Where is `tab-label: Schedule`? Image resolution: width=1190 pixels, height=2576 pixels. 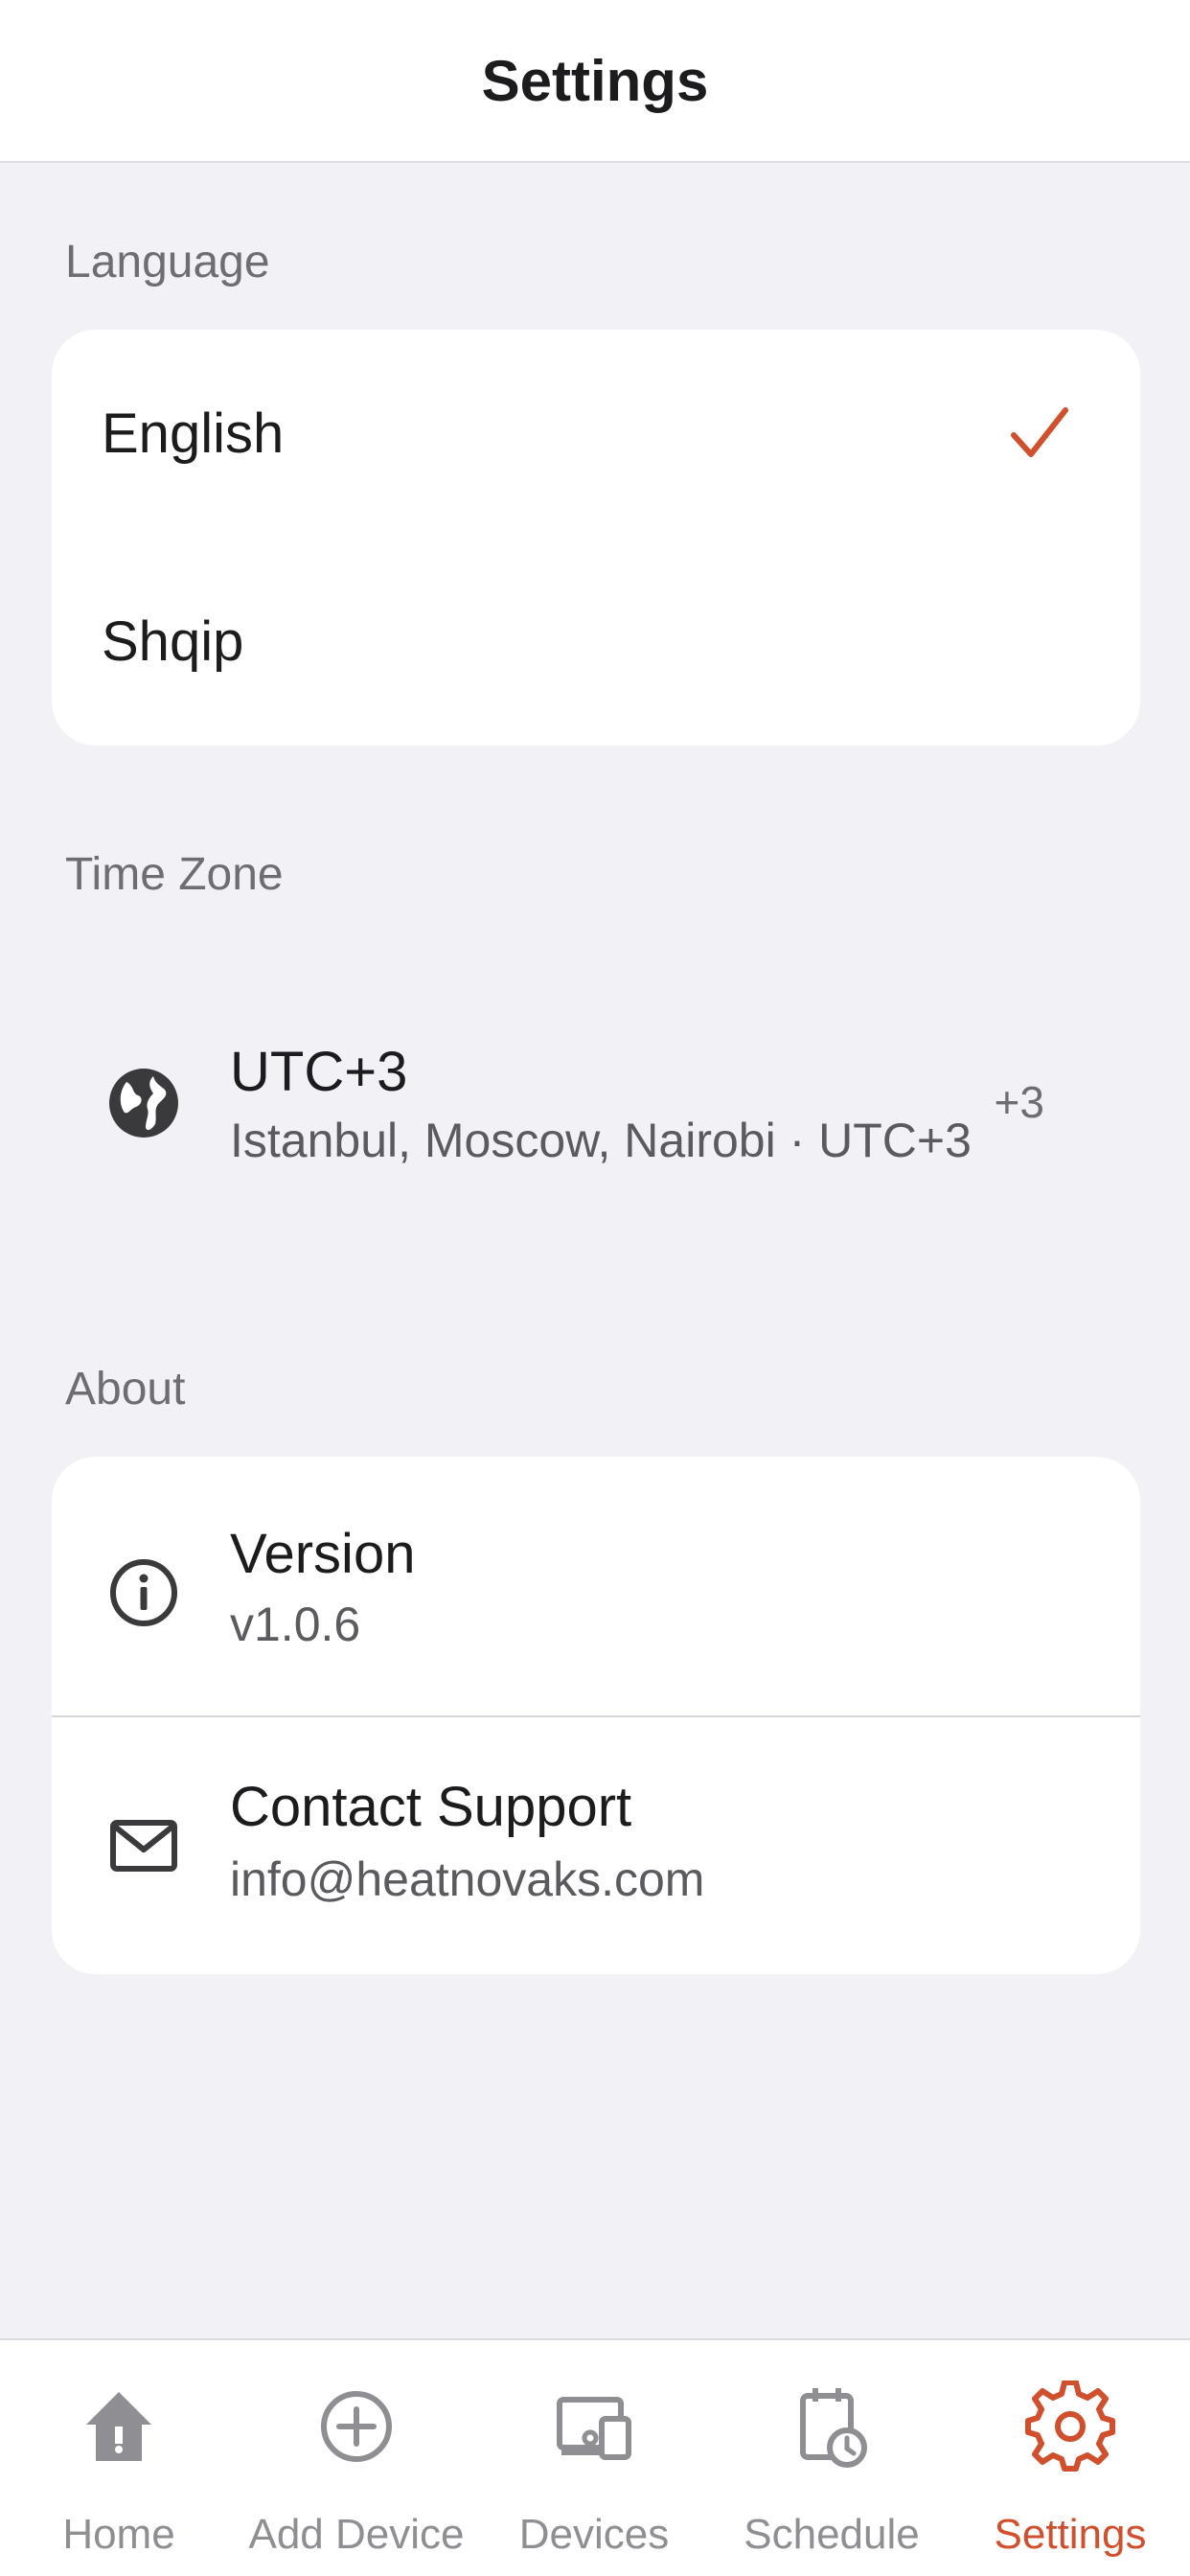
tab-label: Schedule is located at coordinates (832, 2534).